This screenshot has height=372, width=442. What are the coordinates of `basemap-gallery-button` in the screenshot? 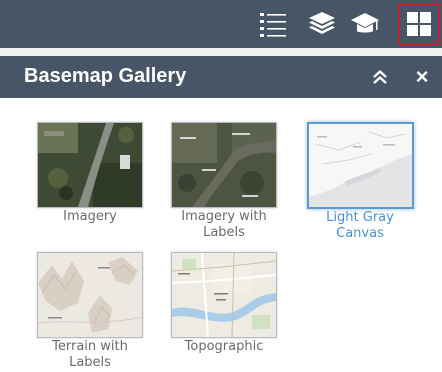 It's located at (419, 24).